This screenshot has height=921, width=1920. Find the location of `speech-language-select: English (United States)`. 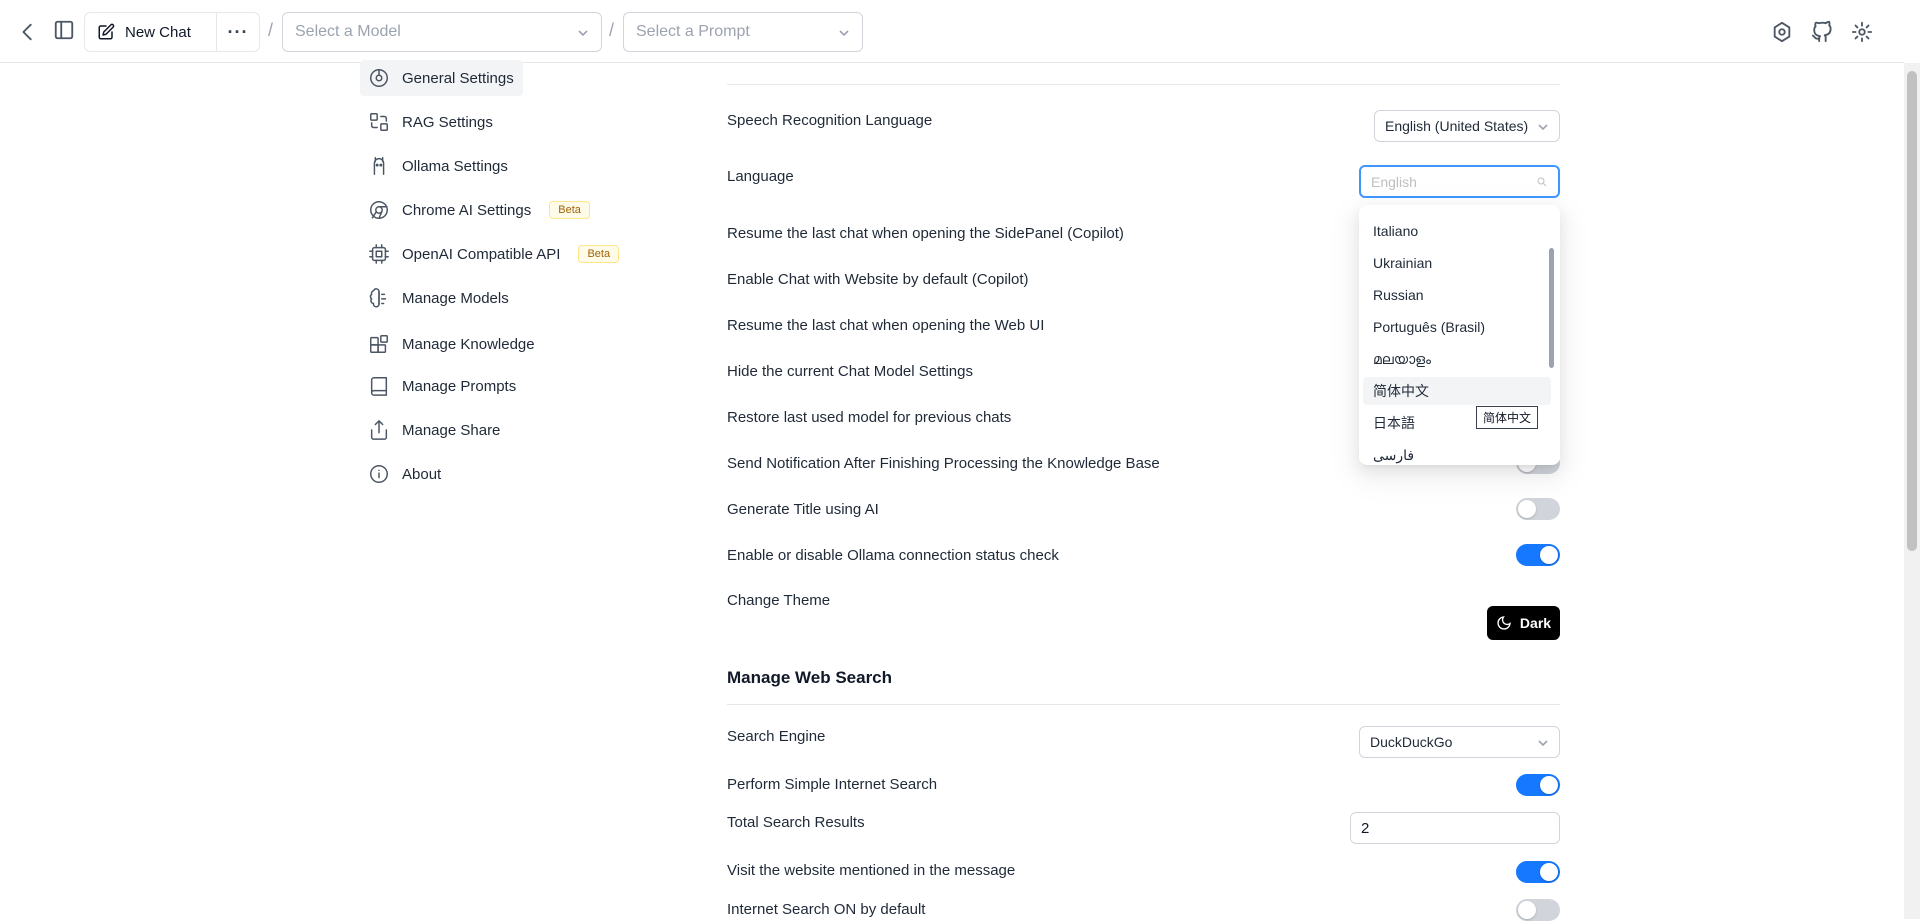

speech-language-select: English (United States) is located at coordinates (1467, 126).